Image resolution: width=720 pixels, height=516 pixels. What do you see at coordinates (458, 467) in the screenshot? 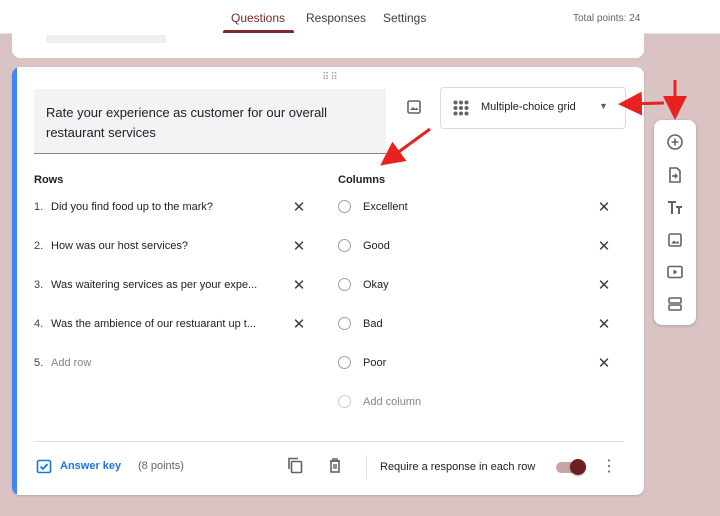
I see `required-label: Require a response in each row` at bounding box center [458, 467].